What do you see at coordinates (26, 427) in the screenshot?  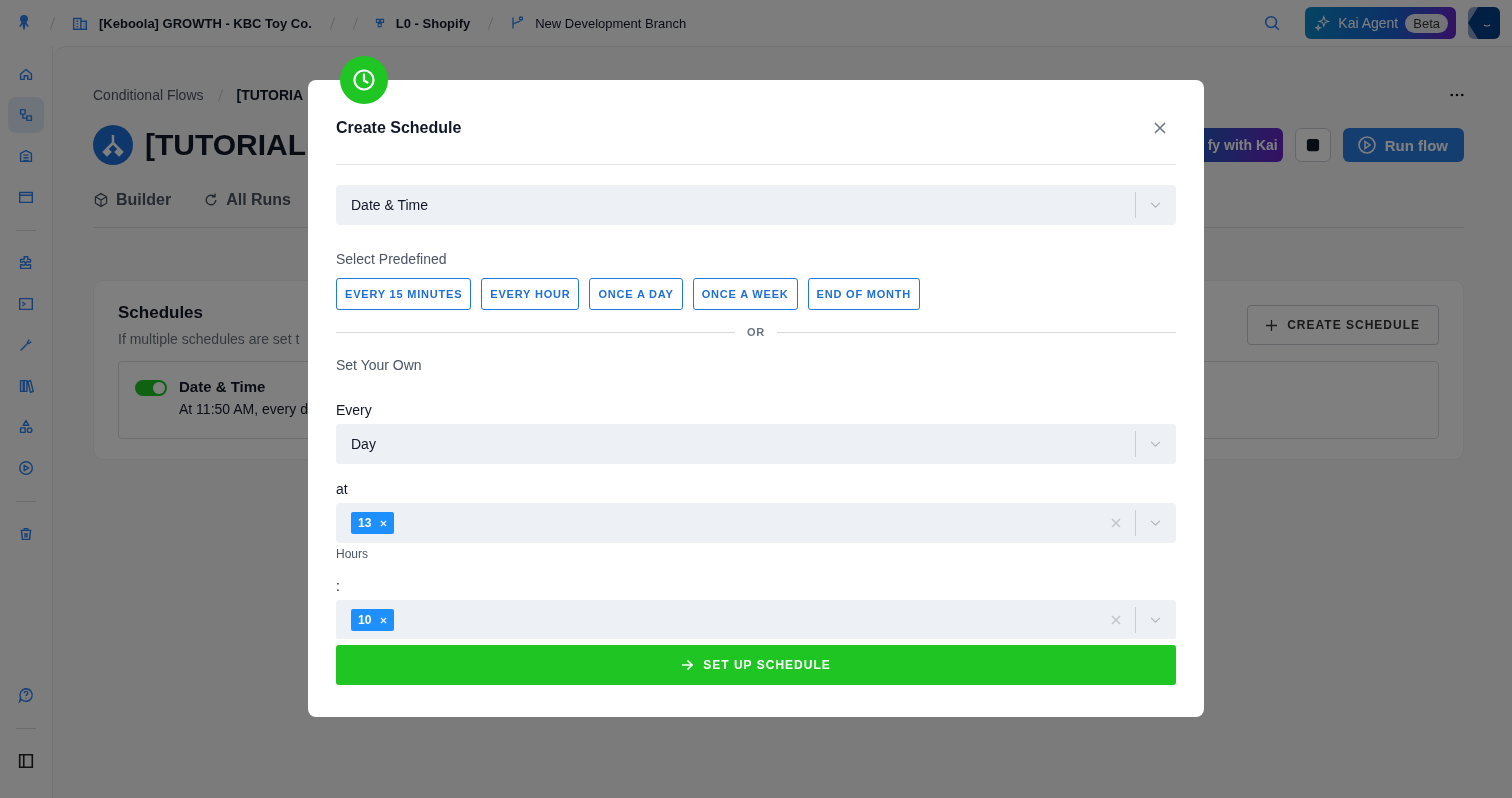 I see `shapes-icon` at bounding box center [26, 427].